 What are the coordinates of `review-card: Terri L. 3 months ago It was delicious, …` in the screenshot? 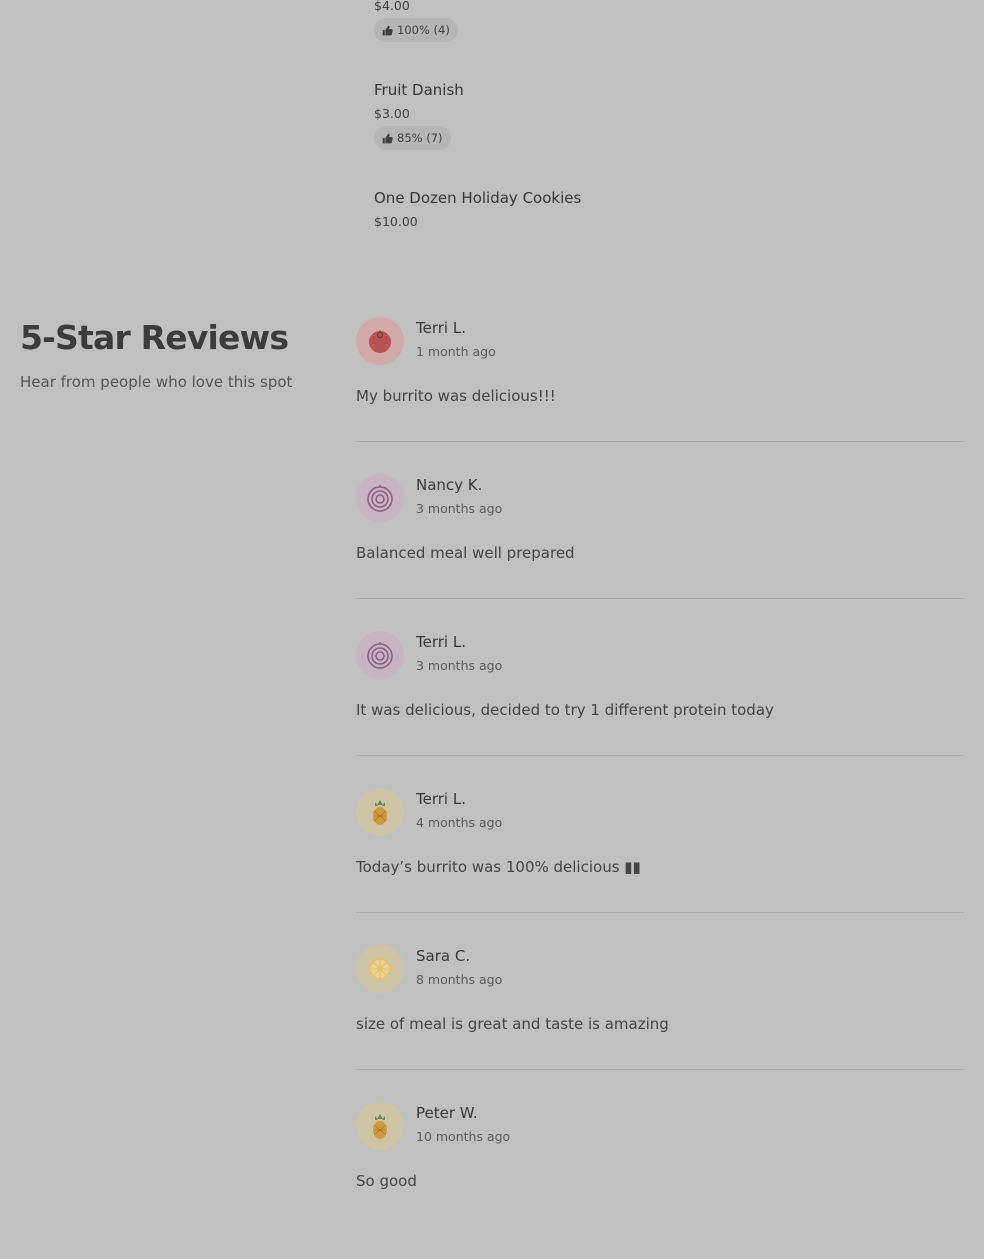 It's located at (660, 709).